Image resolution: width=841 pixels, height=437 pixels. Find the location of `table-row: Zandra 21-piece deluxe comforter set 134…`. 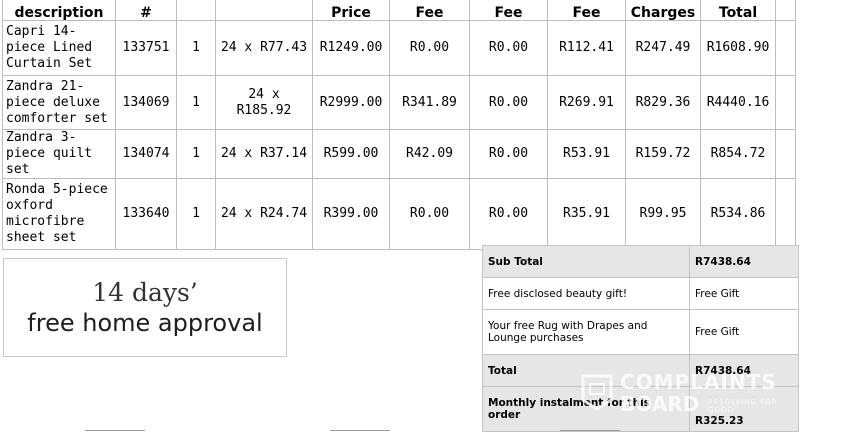

table-row: Zandra 21-piece deluxe comforter set 134… is located at coordinates (399, 102).